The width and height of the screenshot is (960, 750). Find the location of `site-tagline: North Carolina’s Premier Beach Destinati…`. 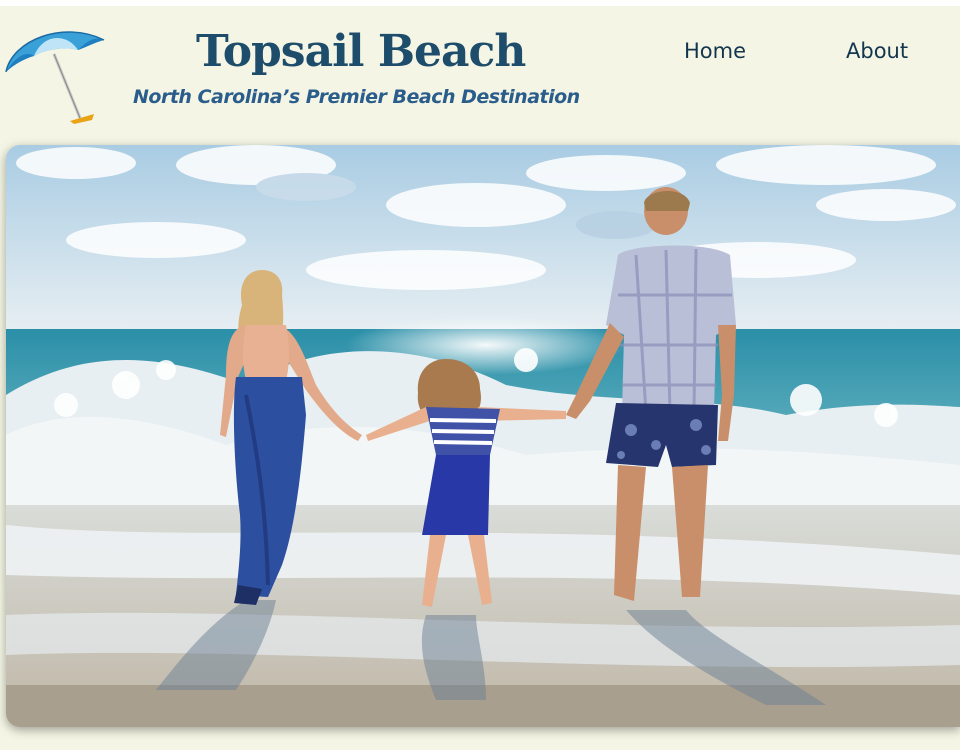

site-tagline: North Carolina’s Premier Beach Destinati… is located at coordinates (356, 97).